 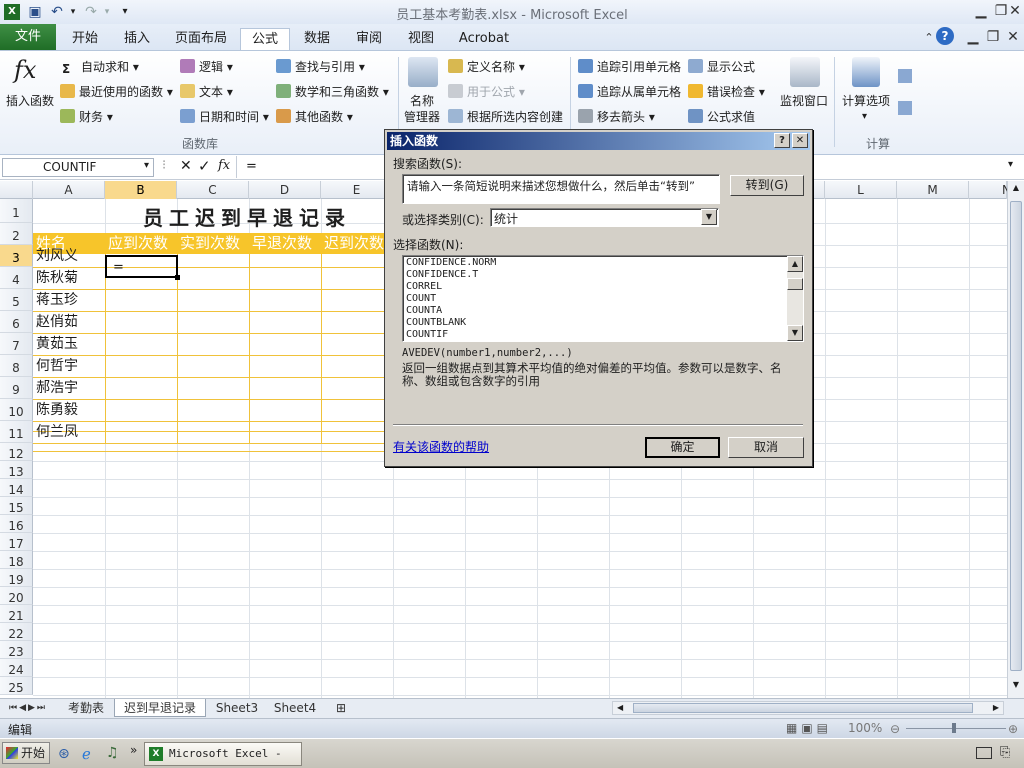 I want to click on list-scroll-down-icon: ▼, so click(x=795, y=333).